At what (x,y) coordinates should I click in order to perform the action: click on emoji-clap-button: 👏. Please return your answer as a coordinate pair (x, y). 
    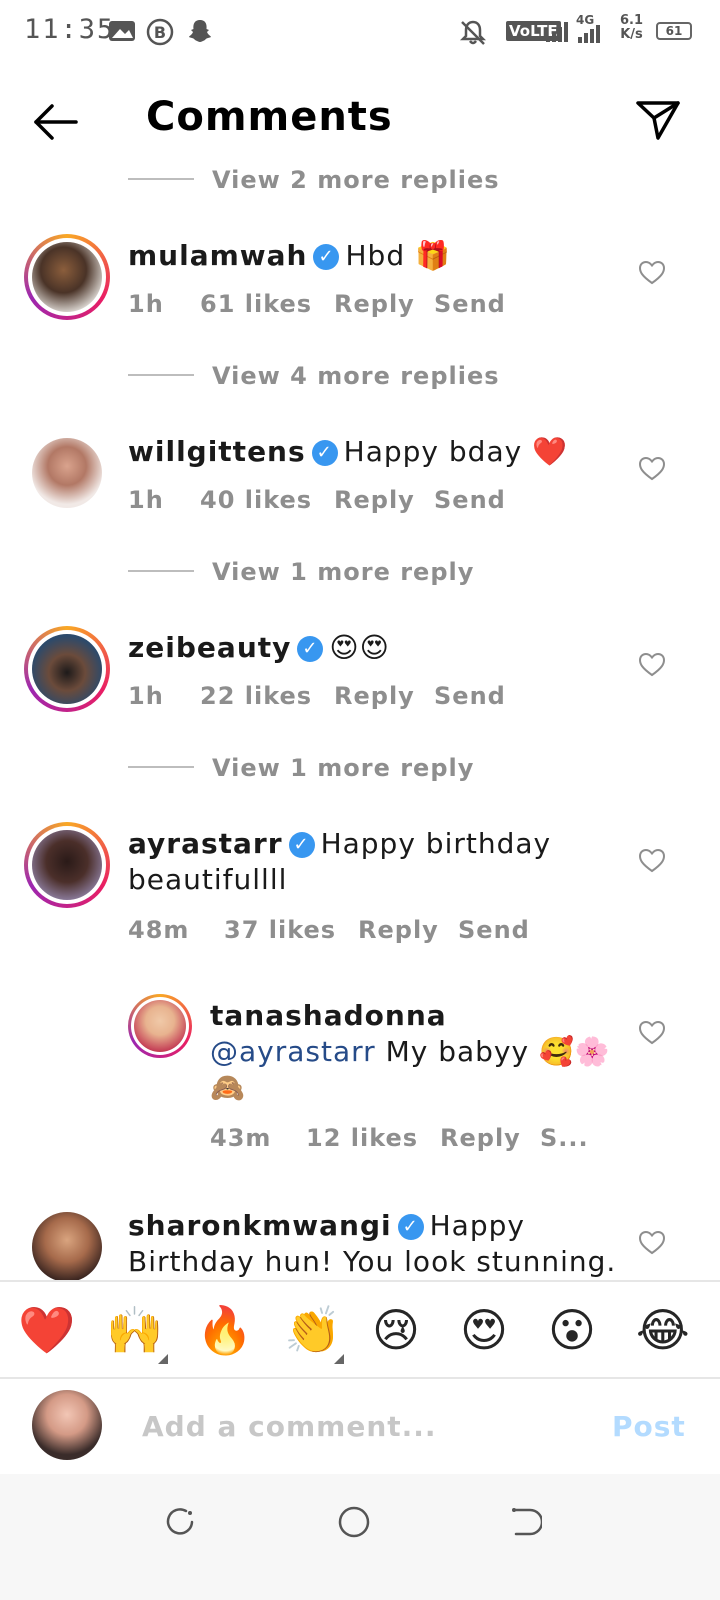
    Looking at the image, I should click on (312, 1330).